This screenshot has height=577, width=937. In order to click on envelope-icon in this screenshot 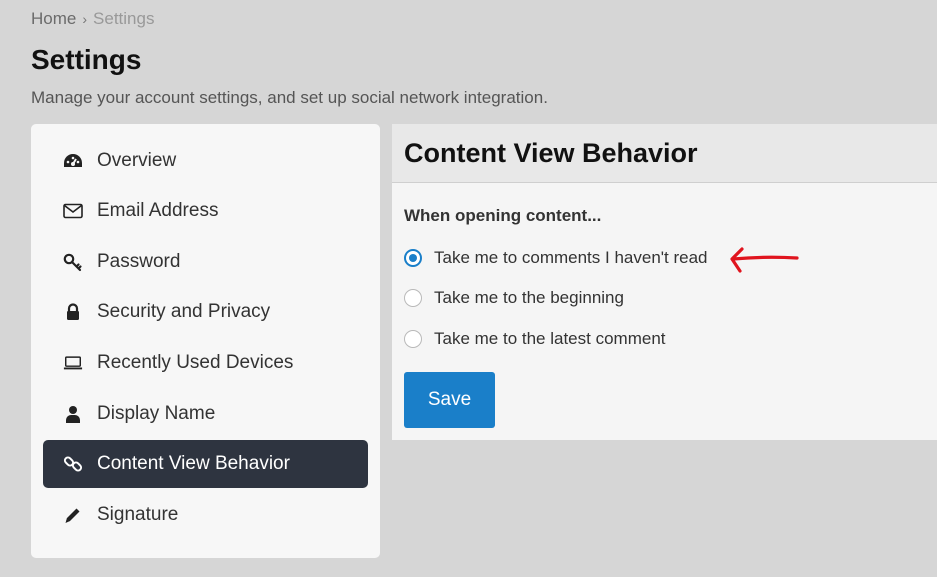, I will do `click(73, 211)`.